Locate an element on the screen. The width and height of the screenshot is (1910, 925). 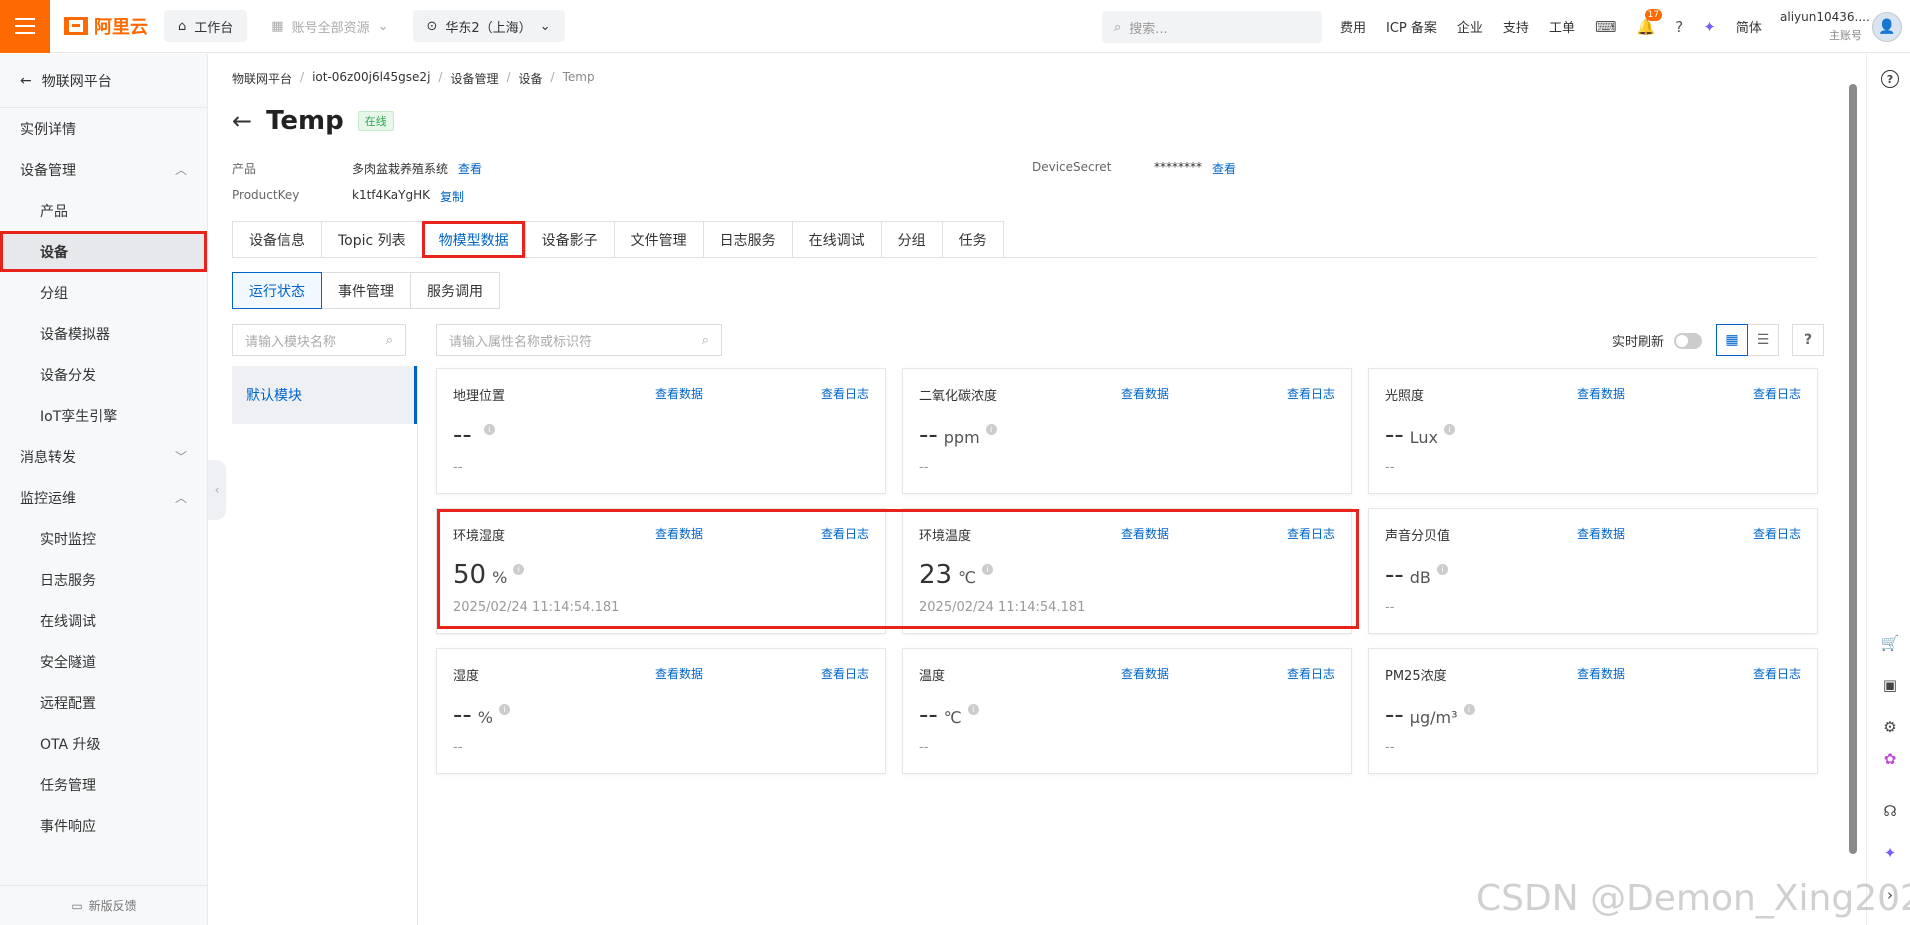
top-link-fee: 费用 is located at coordinates (1353, 26).